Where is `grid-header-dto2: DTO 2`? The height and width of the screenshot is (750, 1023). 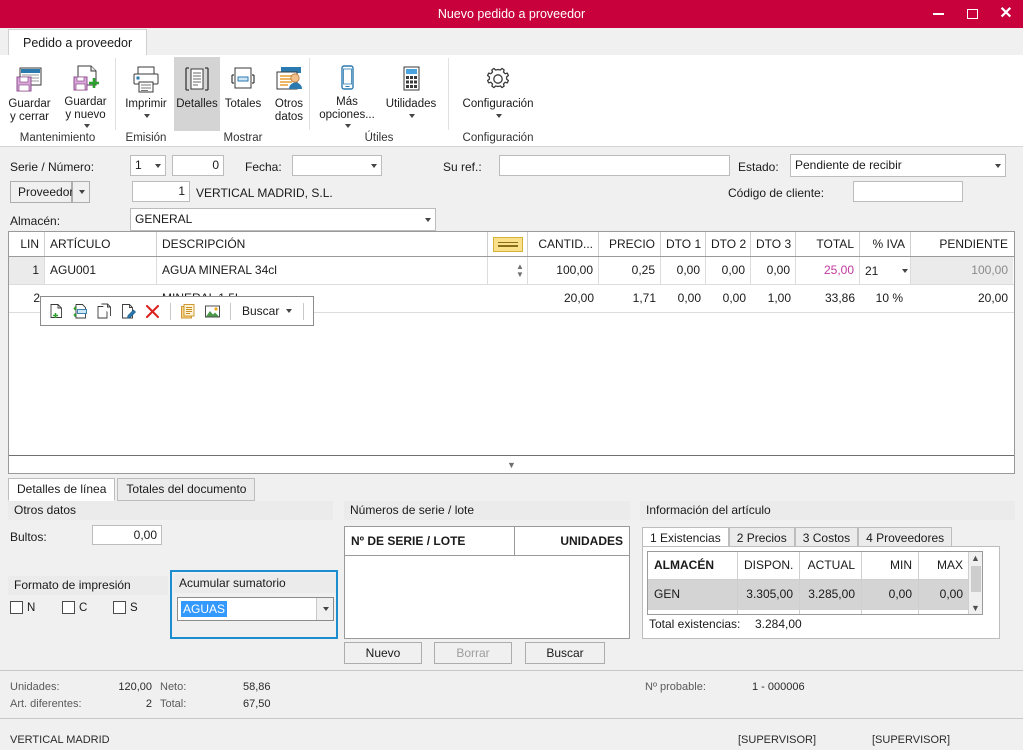
grid-header-dto2: DTO 2 is located at coordinates (728, 244).